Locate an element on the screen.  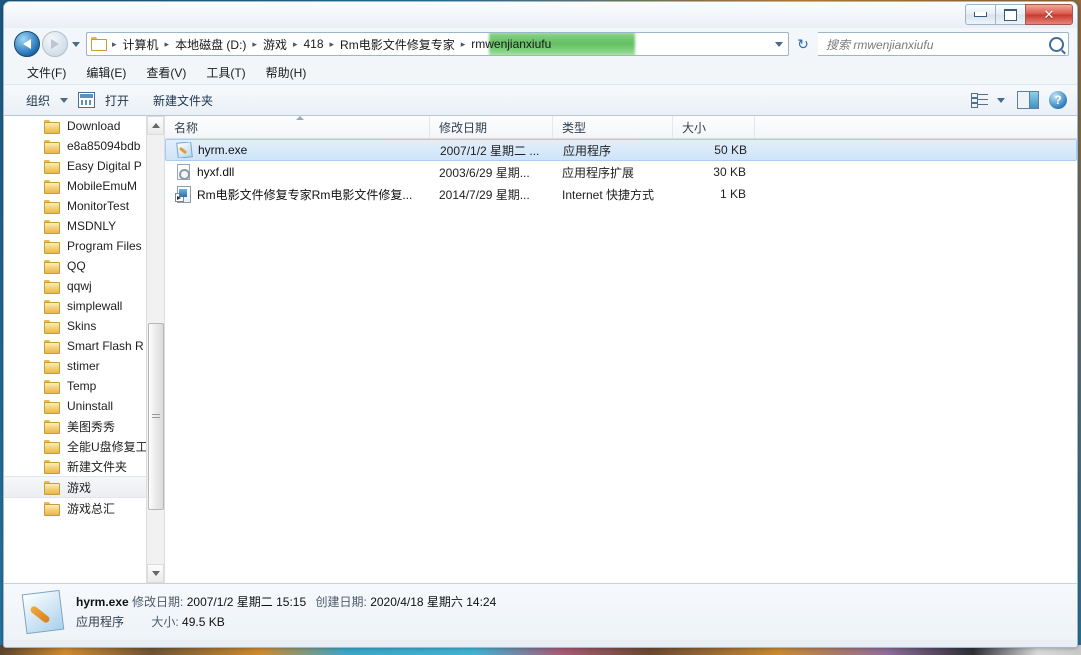
organize-button: 组织 is located at coordinates (38, 100).